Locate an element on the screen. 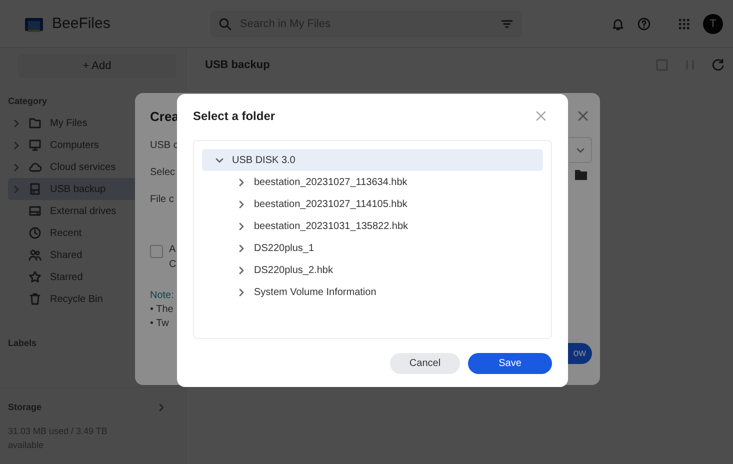 This screenshot has width=733, height=464. clock-icon is located at coordinates (35, 233).